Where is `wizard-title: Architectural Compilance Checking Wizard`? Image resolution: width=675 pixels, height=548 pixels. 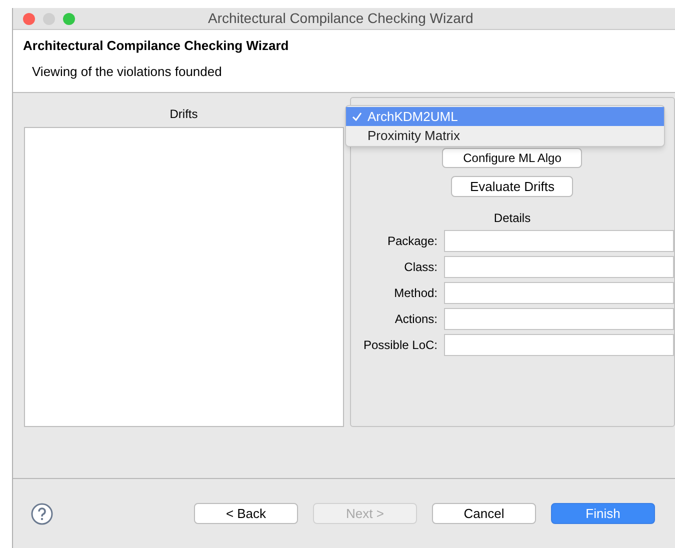 wizard-title: Architectural Compilance Checking Wizard is located at coordinates (156, 46).